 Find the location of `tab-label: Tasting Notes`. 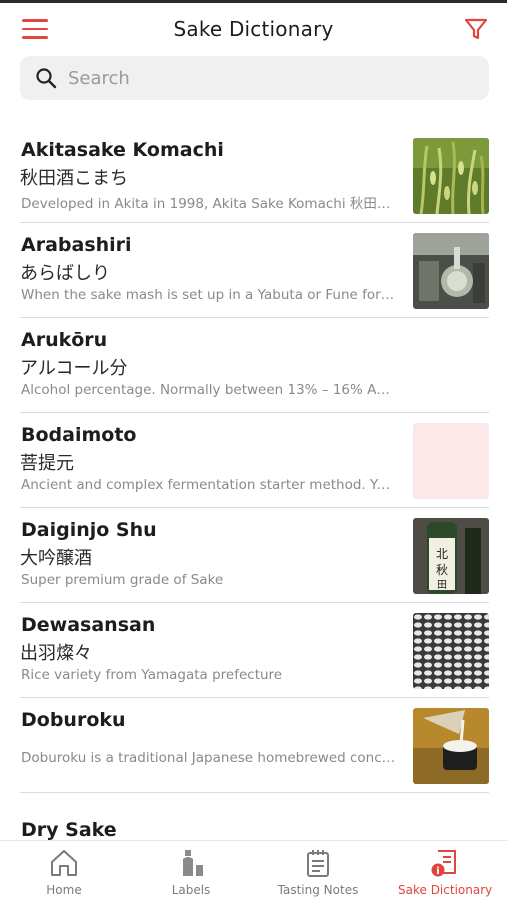

tab-label: Tasting Notes is located at coordinates (318, 890).